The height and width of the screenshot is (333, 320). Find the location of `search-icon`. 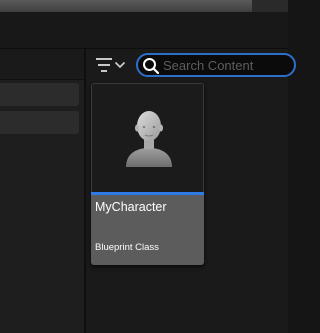

search-icon is located at coordinates (151, 66).